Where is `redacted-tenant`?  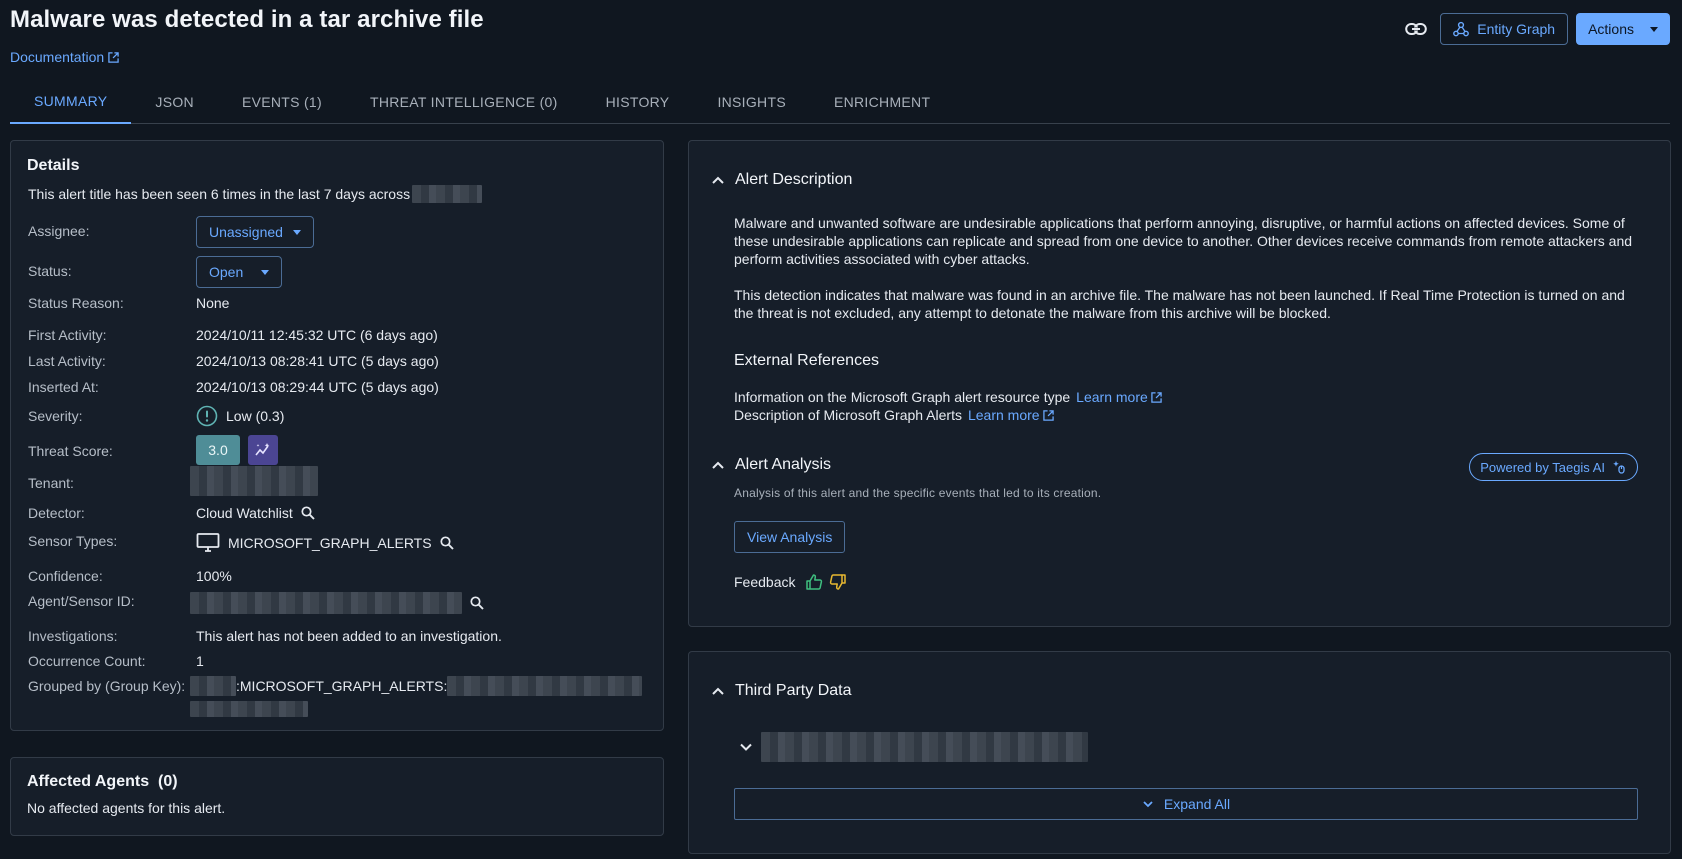
redacted-tenant is located at coordinates (447, 194).